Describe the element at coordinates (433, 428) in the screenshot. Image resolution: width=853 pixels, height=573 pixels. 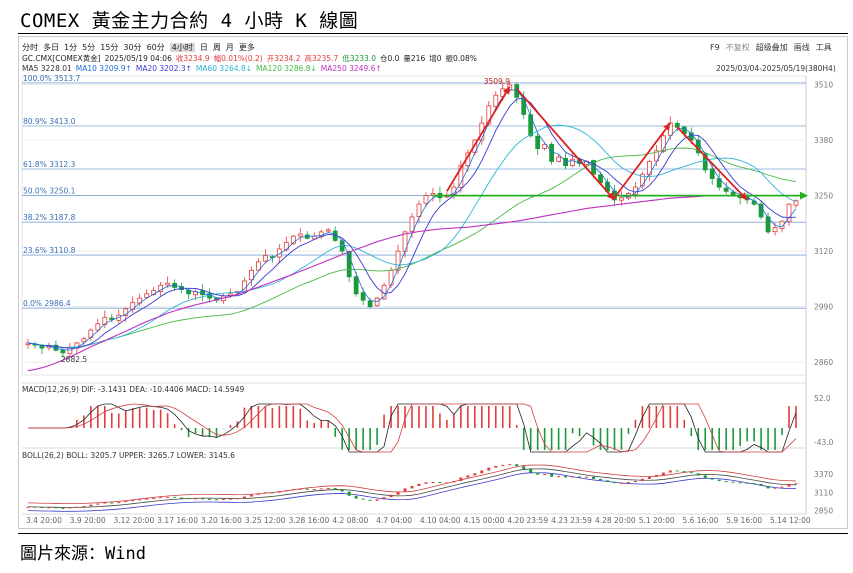
I see `macd-histogram` at that location.